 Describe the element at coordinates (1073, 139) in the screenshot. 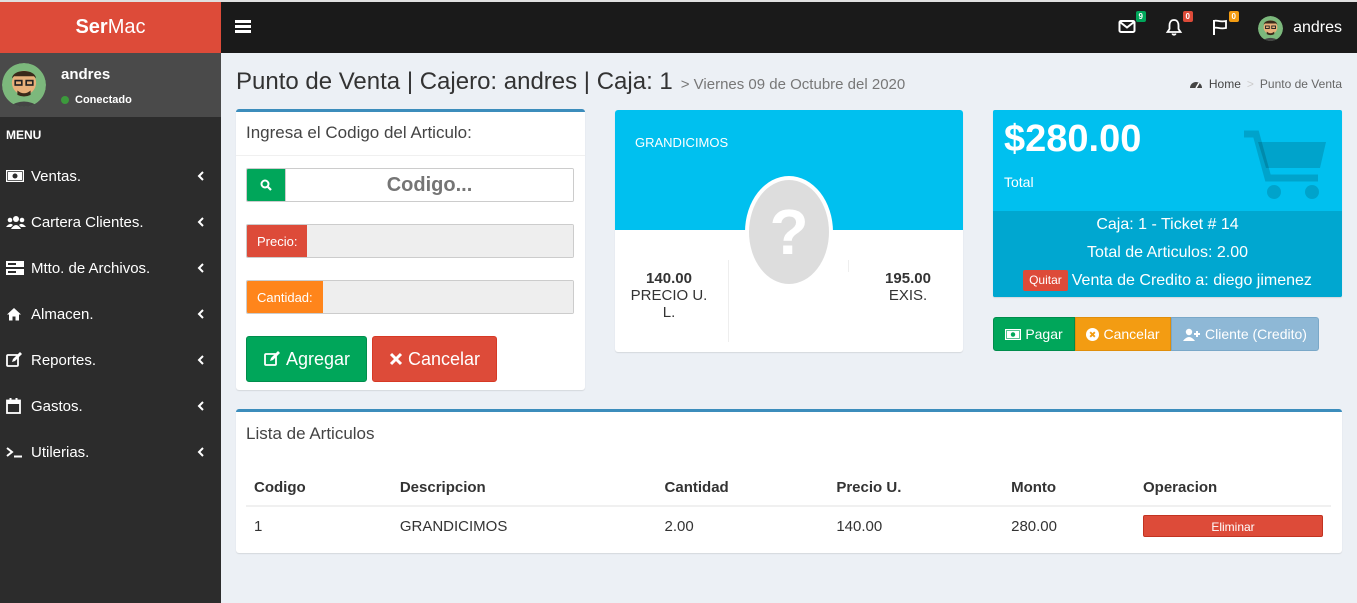

I see `total-amount: $280.00` at that location.